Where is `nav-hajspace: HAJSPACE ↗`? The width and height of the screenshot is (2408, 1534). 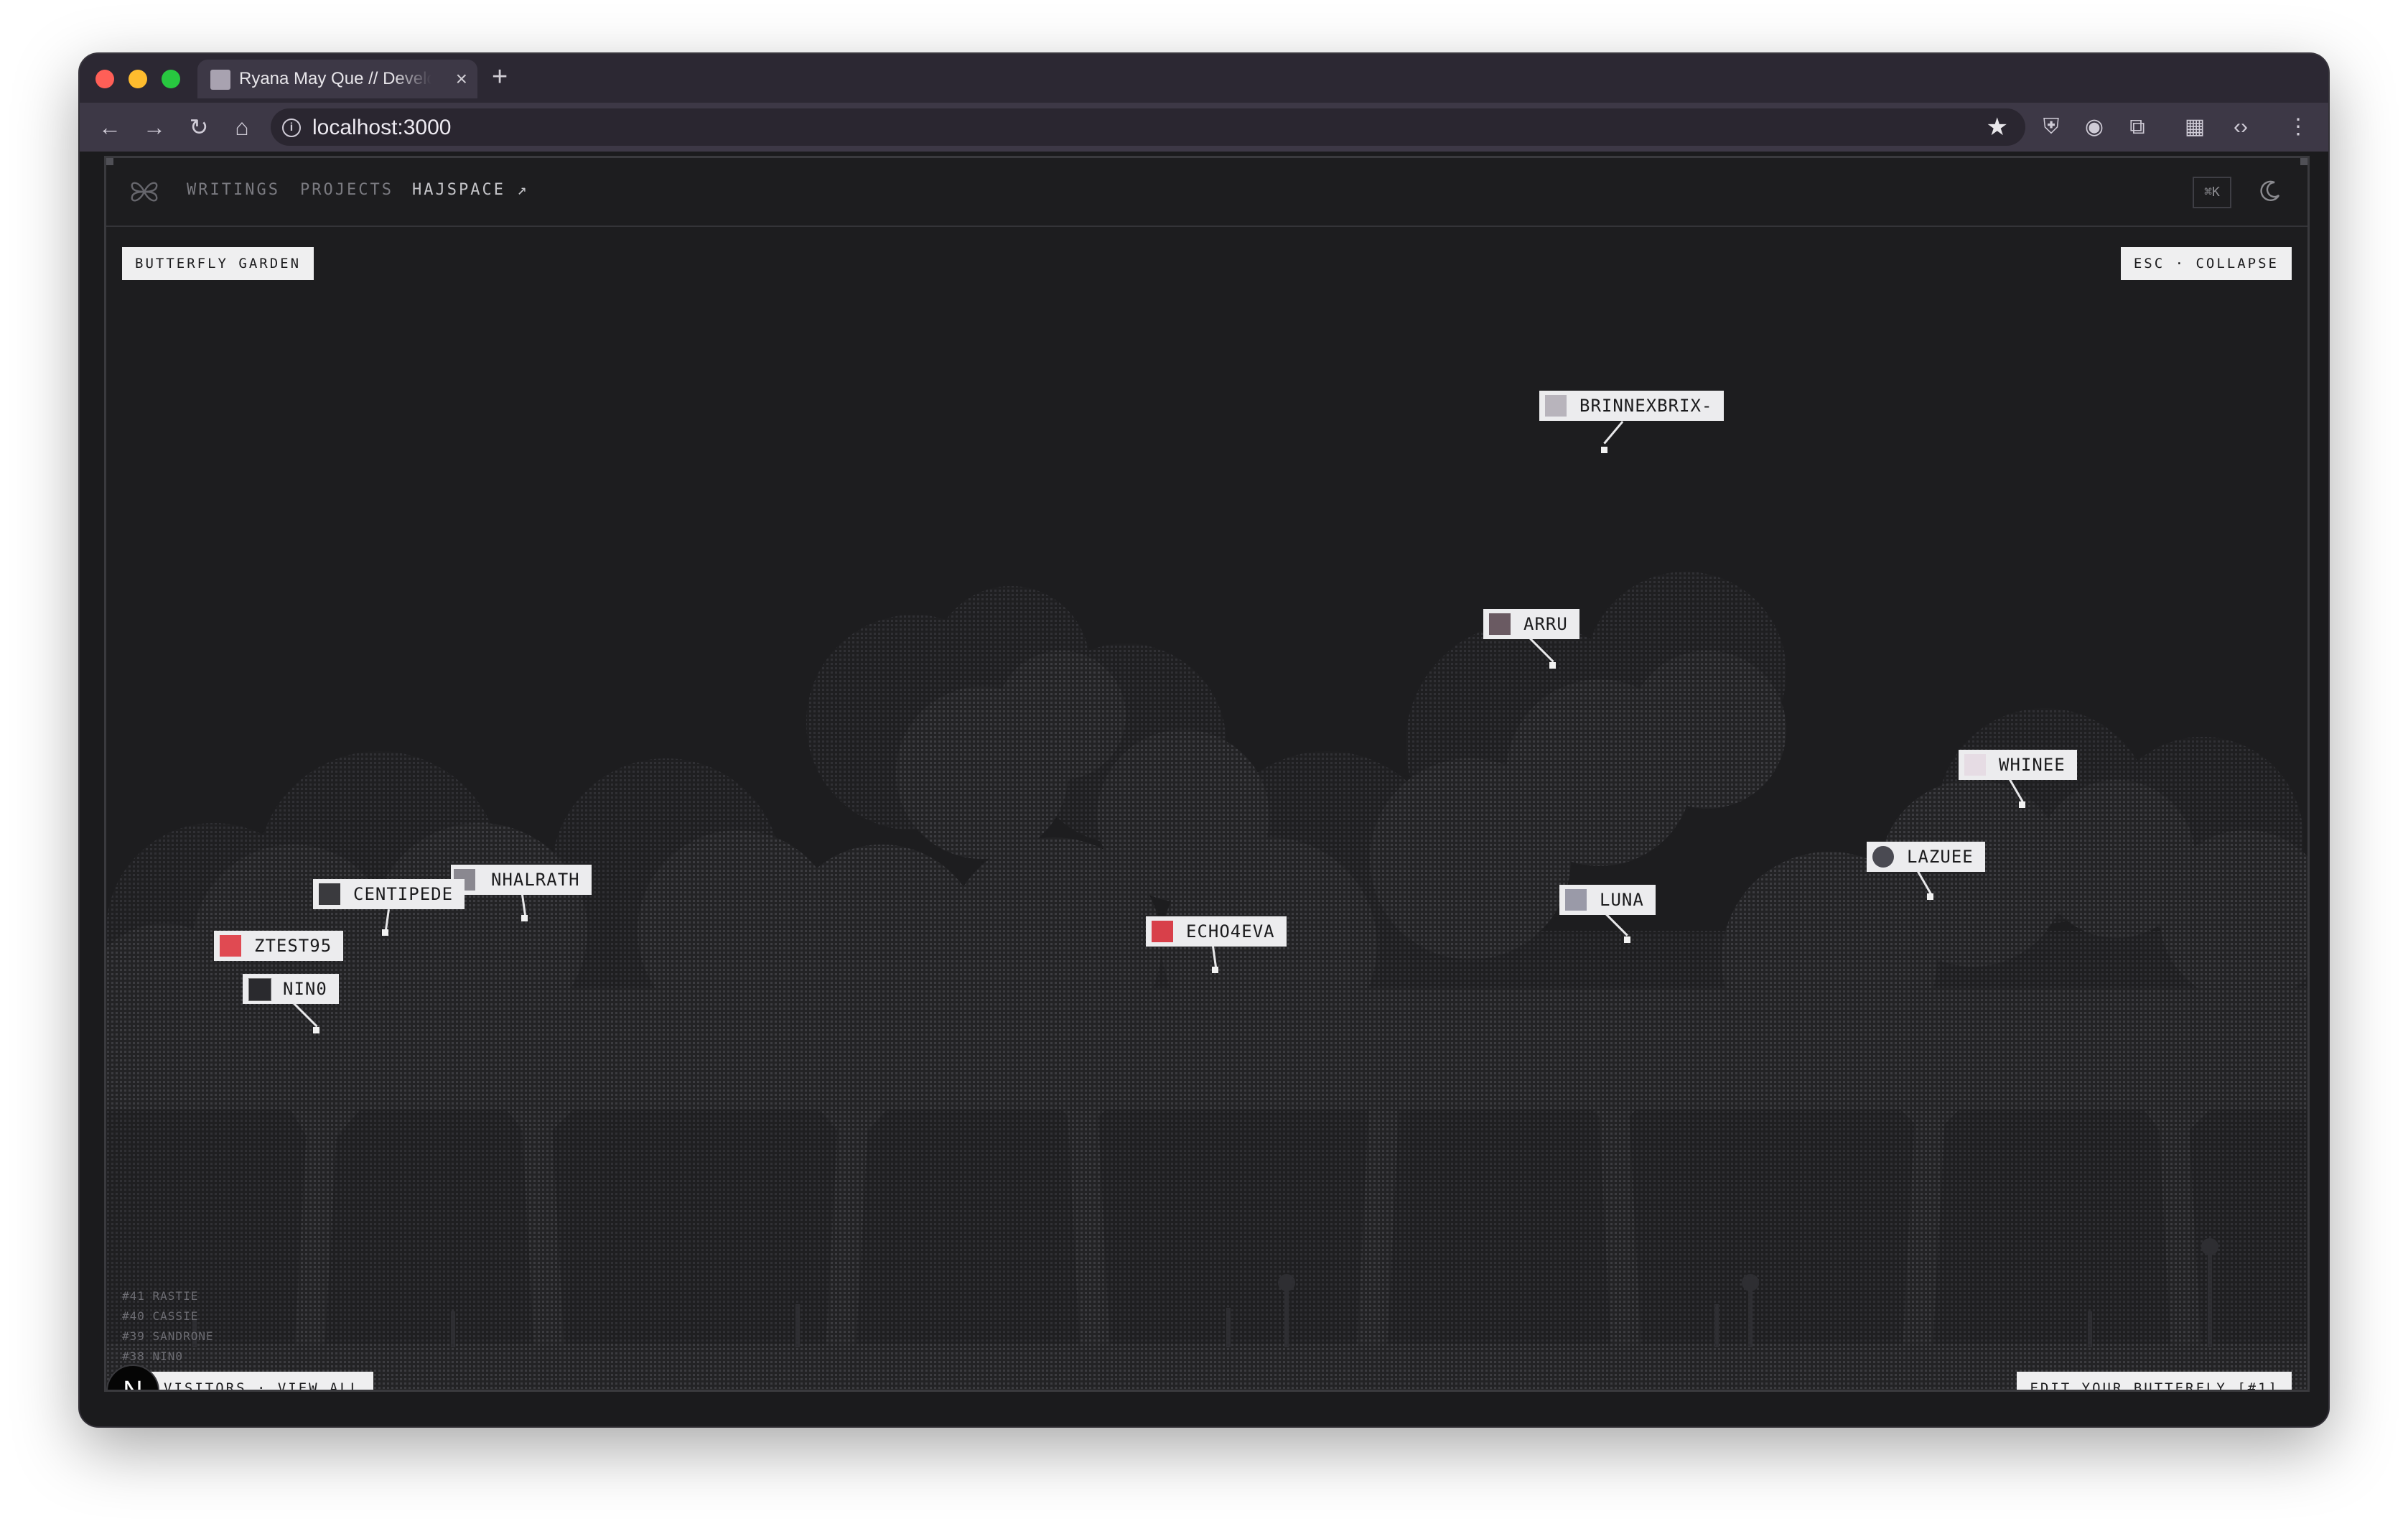 nav-hajspace: HAJSPACE ↗ is located at coordinates (470, 190).